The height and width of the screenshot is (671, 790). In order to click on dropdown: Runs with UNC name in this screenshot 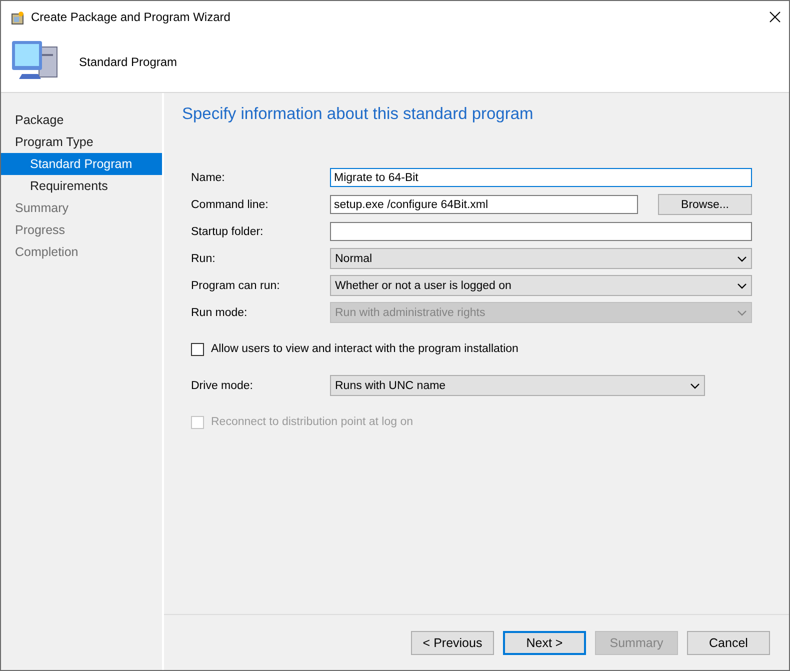, I will do `click(517, 385)`.